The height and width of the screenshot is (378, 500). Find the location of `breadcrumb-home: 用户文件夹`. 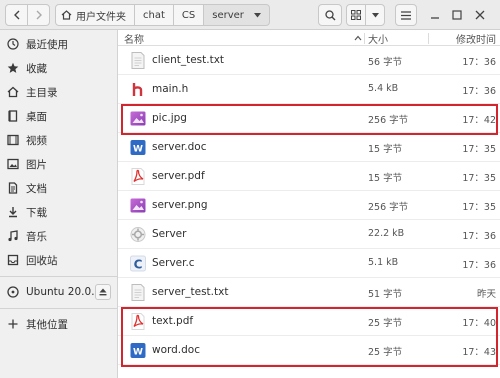

breadcrumb-home: 用户文件夹 is located at coordinates (95, 15).